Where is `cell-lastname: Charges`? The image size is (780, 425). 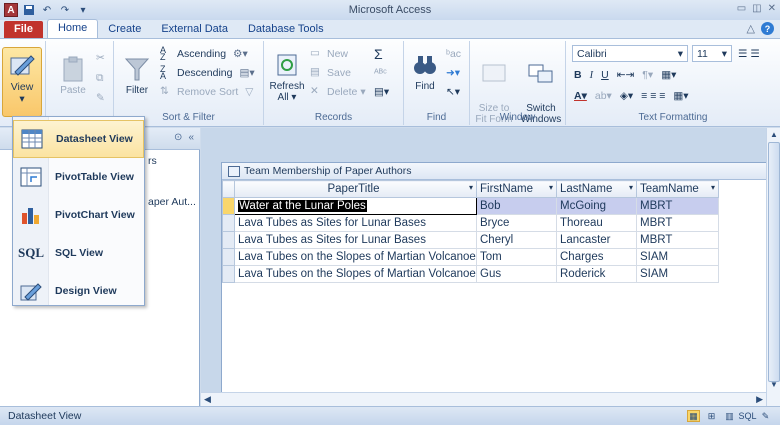
cell-lastname: Charges is located at coordinates (596, 257).